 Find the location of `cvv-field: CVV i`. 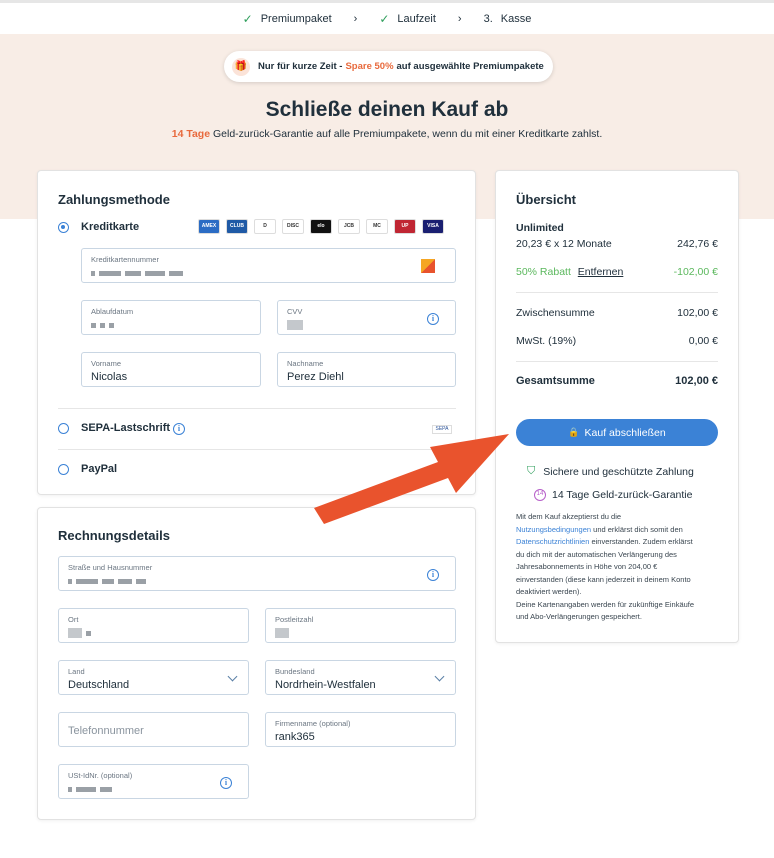

cvv-field: CVV i is located at coordinates (366, 317).